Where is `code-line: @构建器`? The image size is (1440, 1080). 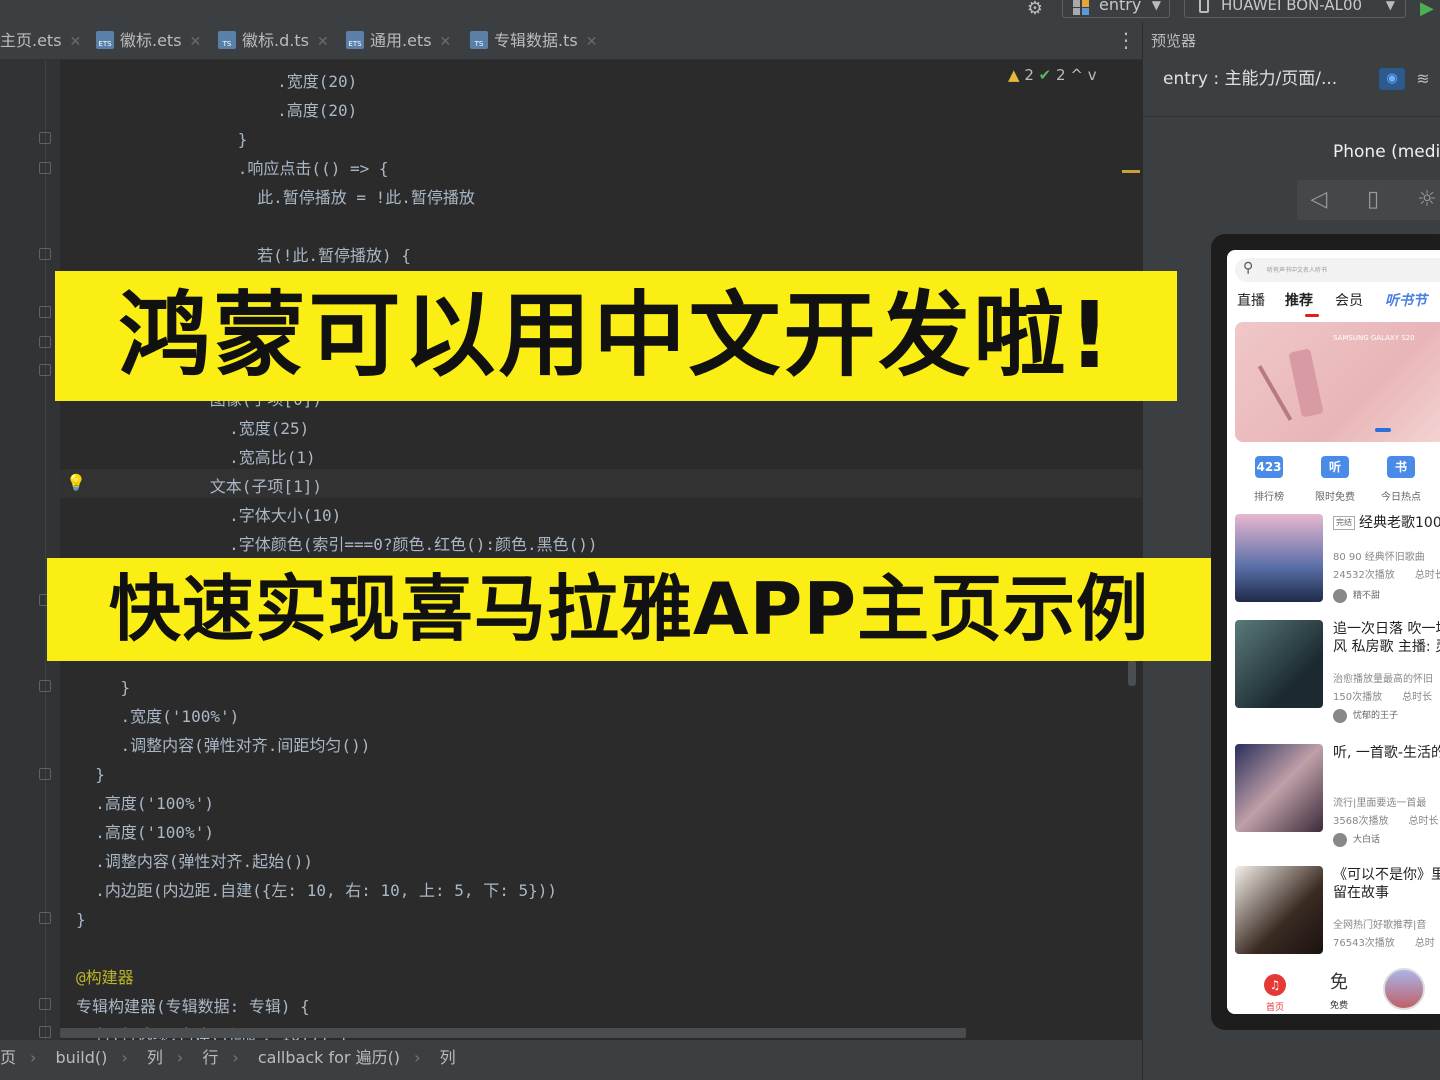 code-line: @构建器 is located at coordinates (105, 977).